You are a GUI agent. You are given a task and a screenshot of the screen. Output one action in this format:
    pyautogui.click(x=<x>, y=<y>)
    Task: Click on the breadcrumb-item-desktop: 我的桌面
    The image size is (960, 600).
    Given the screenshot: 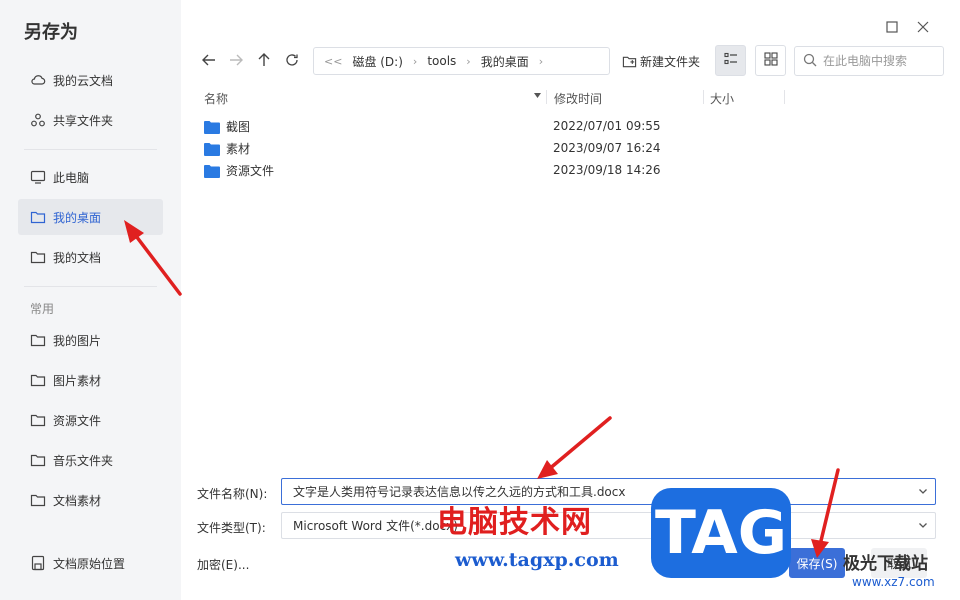 What is the action you would take?
    pyautogui.click(x=505, y=61)
    